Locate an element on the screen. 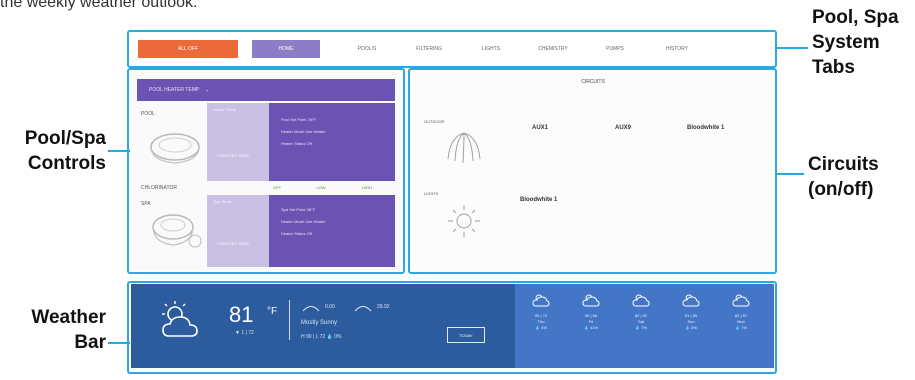  pool-heater-status: Heater Status Off is located at coordinates (296, 143).